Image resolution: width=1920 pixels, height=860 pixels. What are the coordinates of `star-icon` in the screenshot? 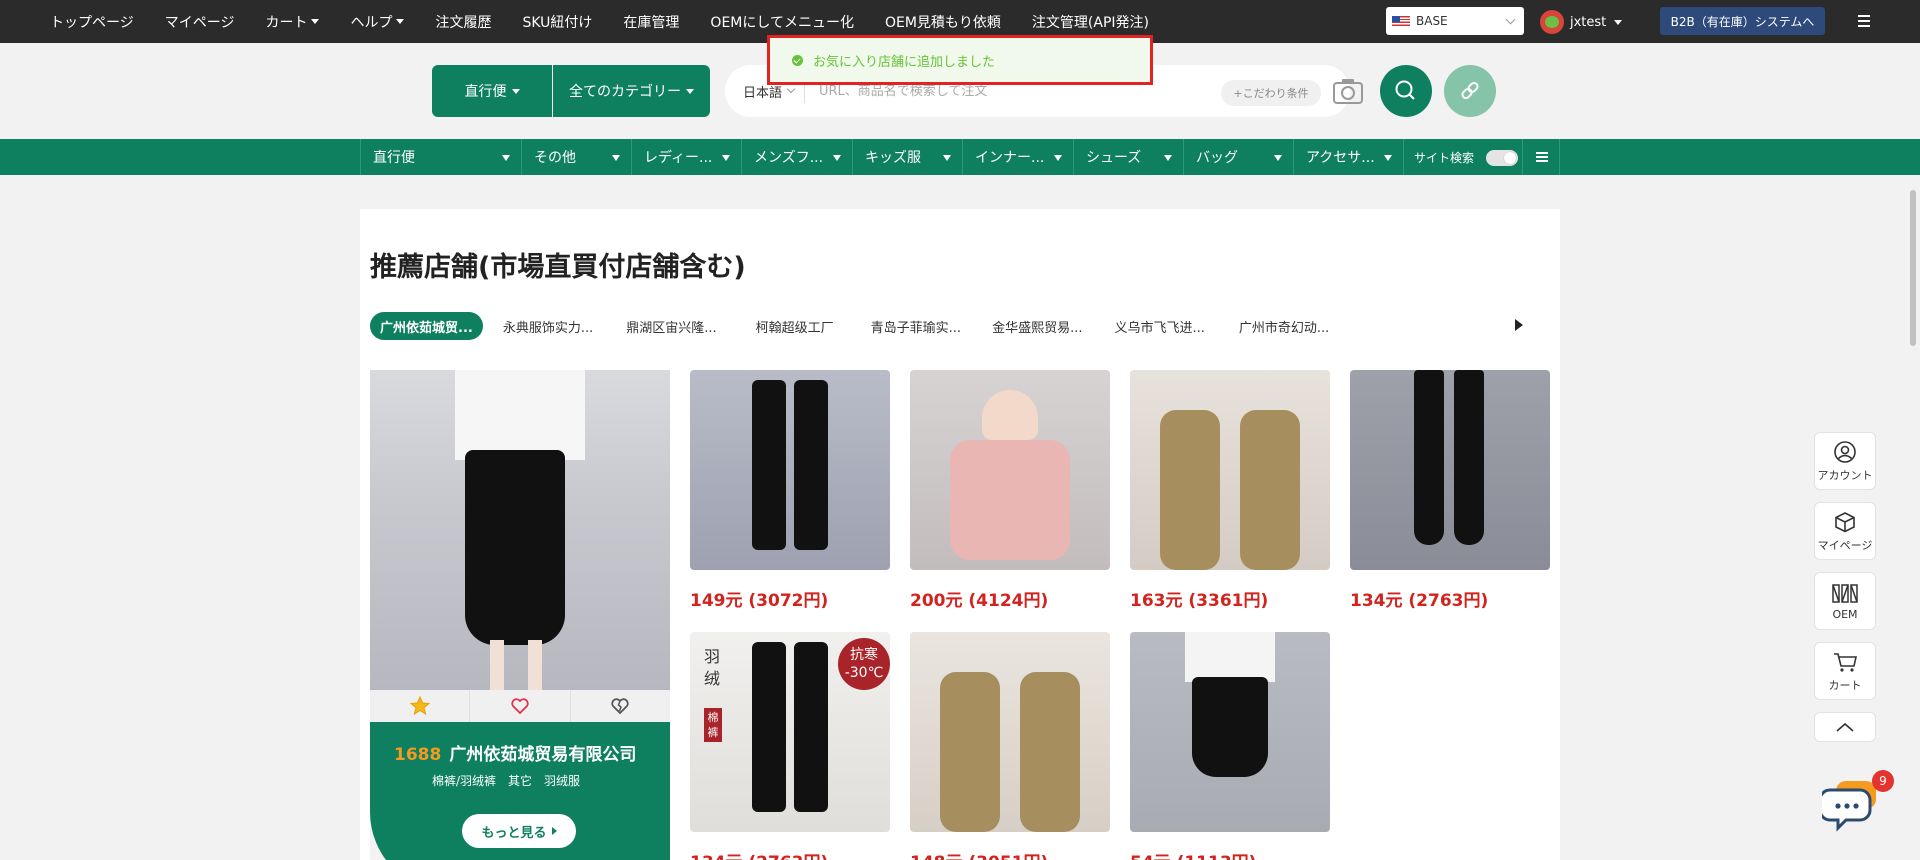 It's located at (420, 706).